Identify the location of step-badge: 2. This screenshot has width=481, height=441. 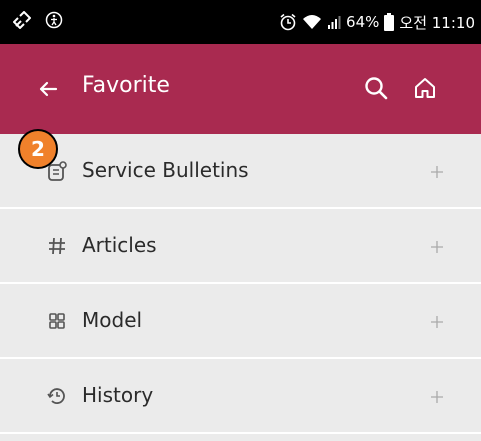
(38, 149).